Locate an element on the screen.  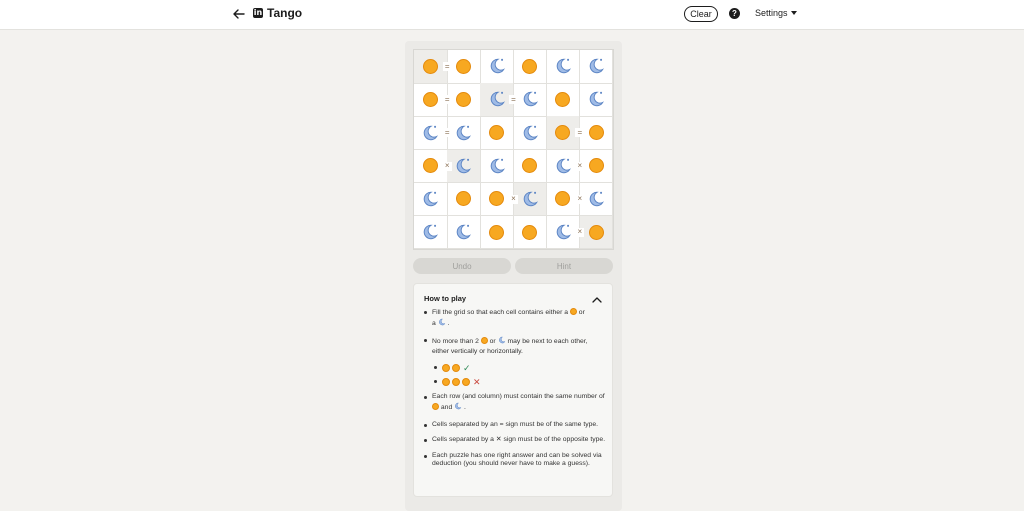
settings-dropdown: Settings is located at coordinates (776, 13).